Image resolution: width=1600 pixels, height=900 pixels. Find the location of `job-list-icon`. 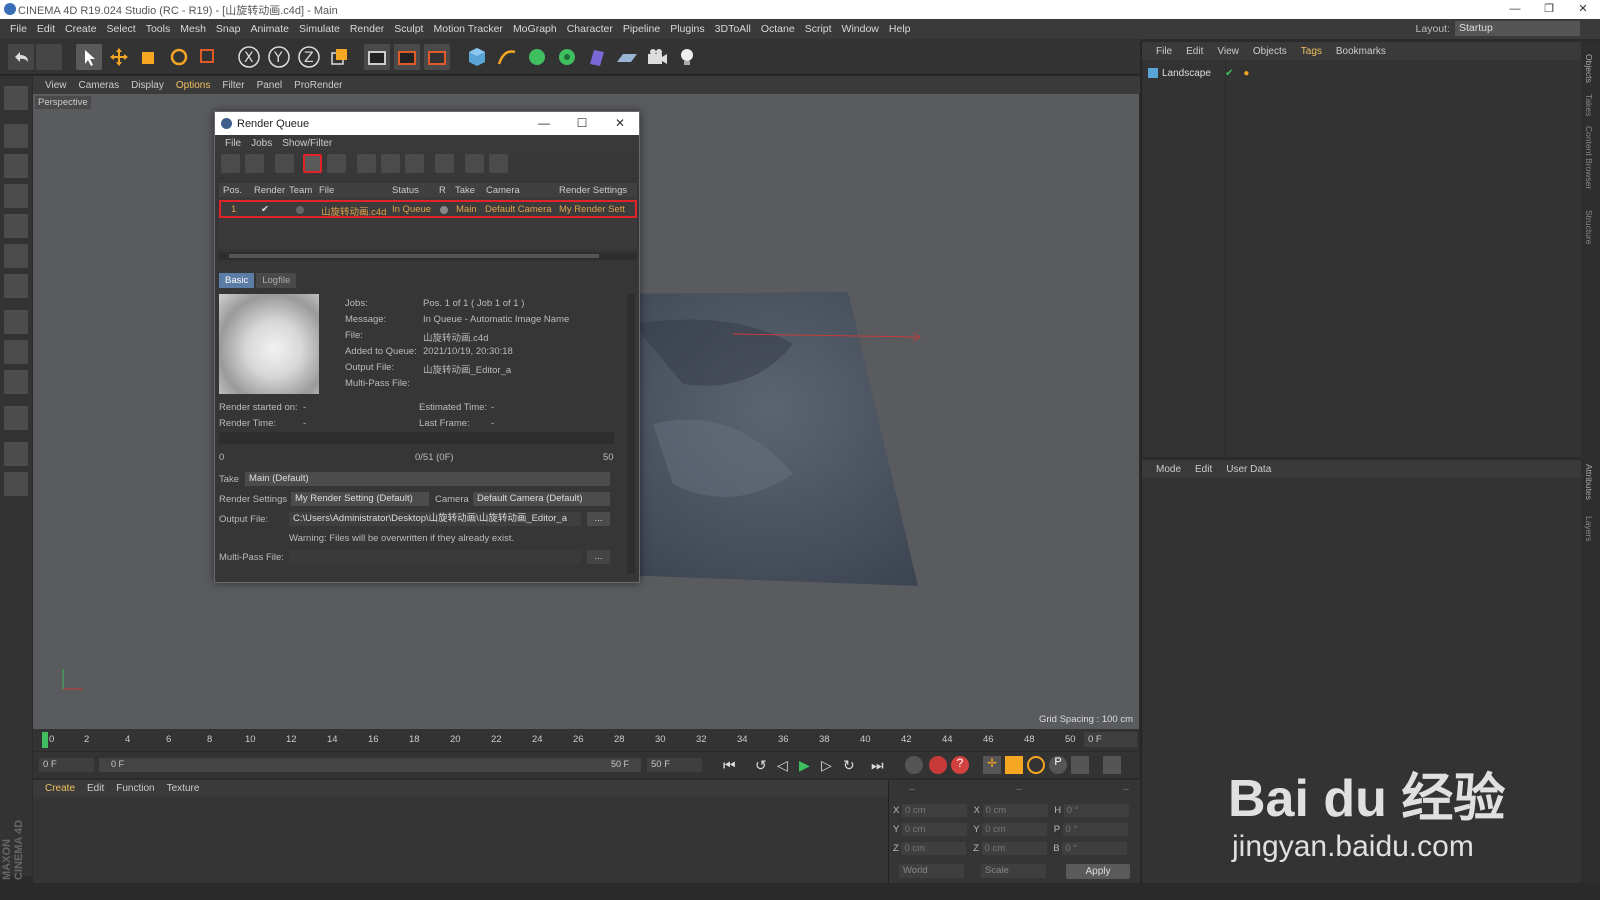

job-list-icon is located at coordinates (390, 163).